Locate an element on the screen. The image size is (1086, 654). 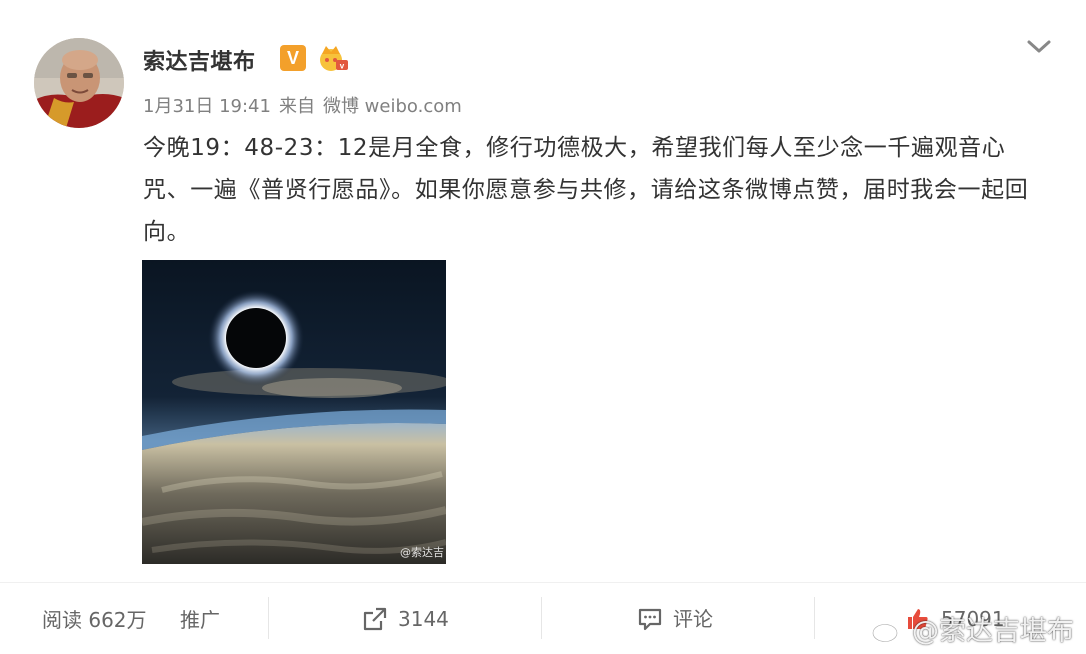
watermark-text: @索达吉堪布 is located at coordinates (993, 631).